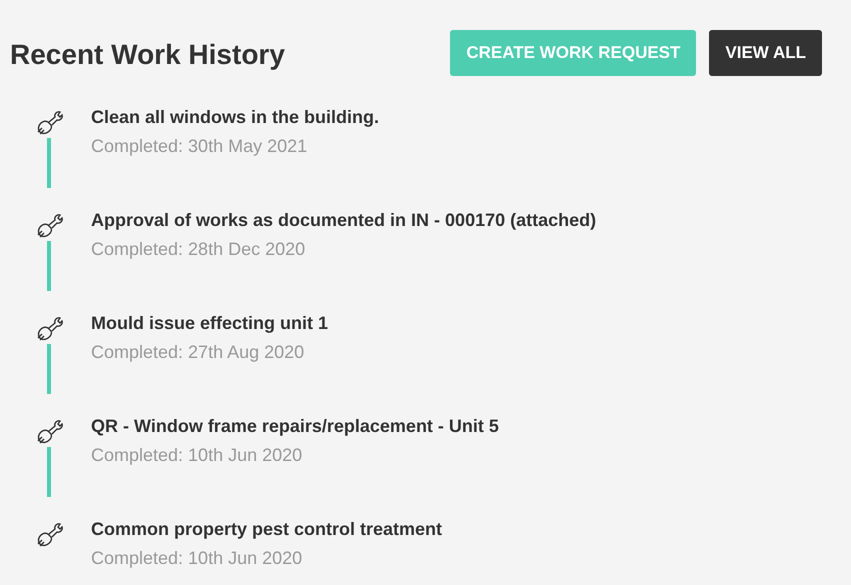 The width and height of the screenshot is (851, 585). Describe the element at coordinates (266, 529) in the screenshot. I see `work-title: Common property pest control treatment` at that location.